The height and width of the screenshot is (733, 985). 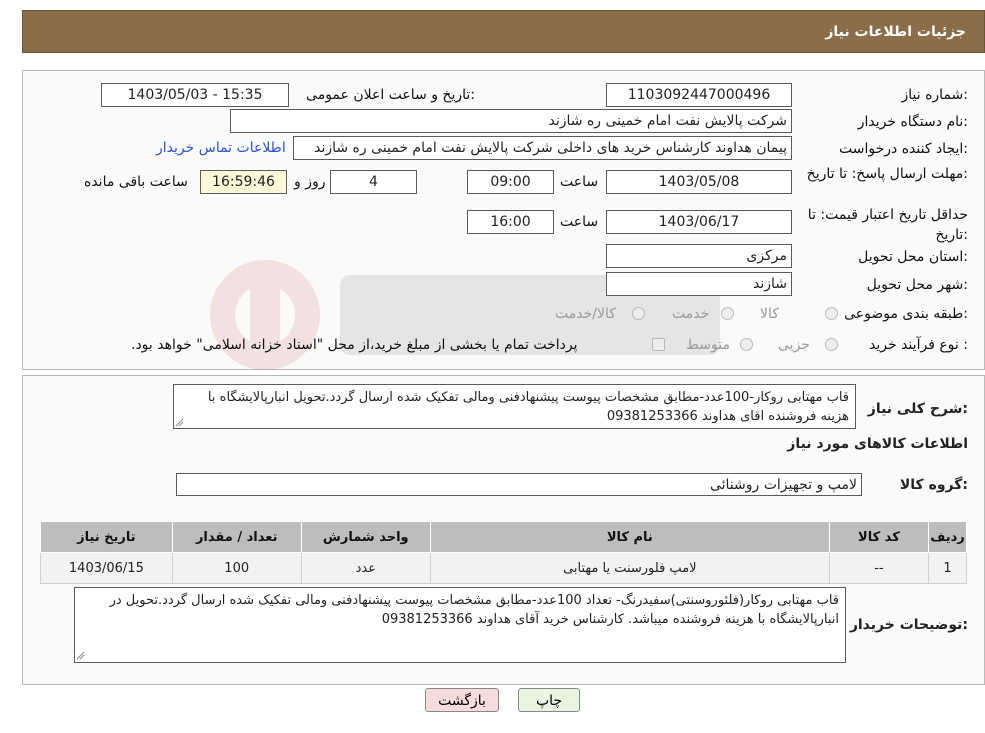 I want to click on print-button: چاپ, so click(x=549, y=700).